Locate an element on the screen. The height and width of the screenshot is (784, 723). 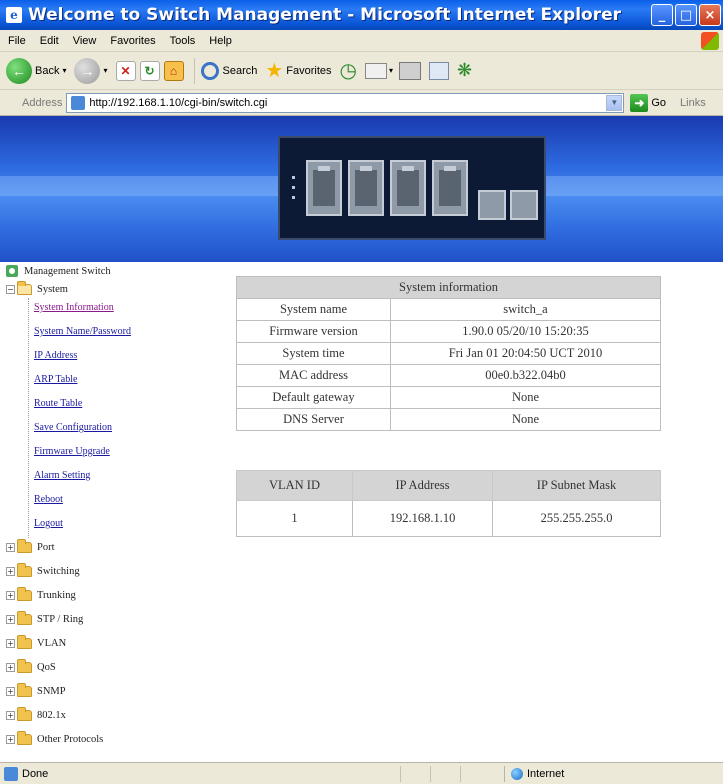
close-button: × is located at coordinates (710, 15).